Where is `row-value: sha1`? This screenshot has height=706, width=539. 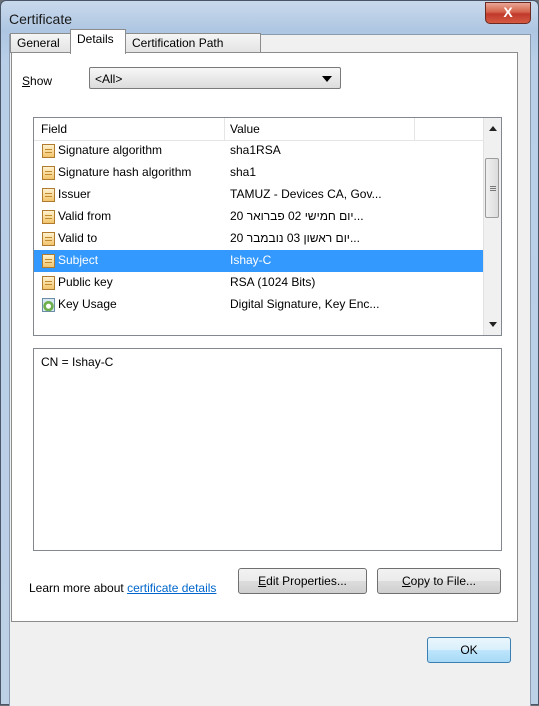 row-value: sha1 is located at coordinates (243, 172).